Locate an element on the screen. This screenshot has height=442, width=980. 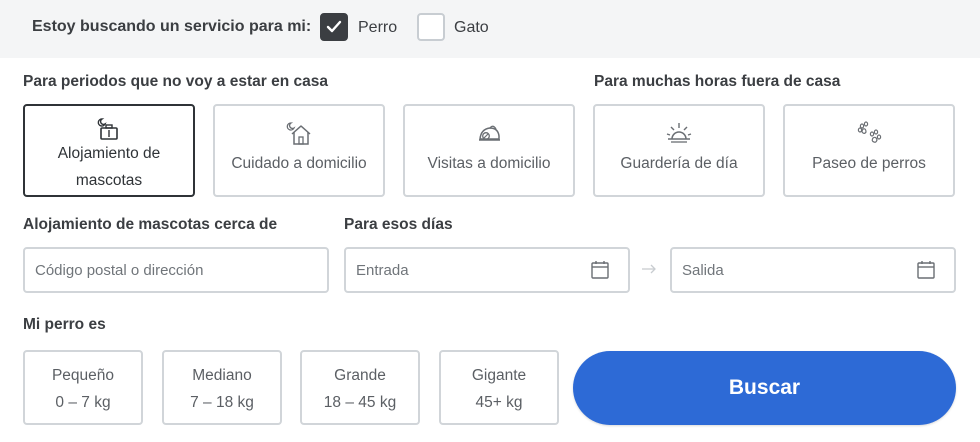
location-label: Alojamiento de mascotas cerca de is located at coordinates (150, 224).